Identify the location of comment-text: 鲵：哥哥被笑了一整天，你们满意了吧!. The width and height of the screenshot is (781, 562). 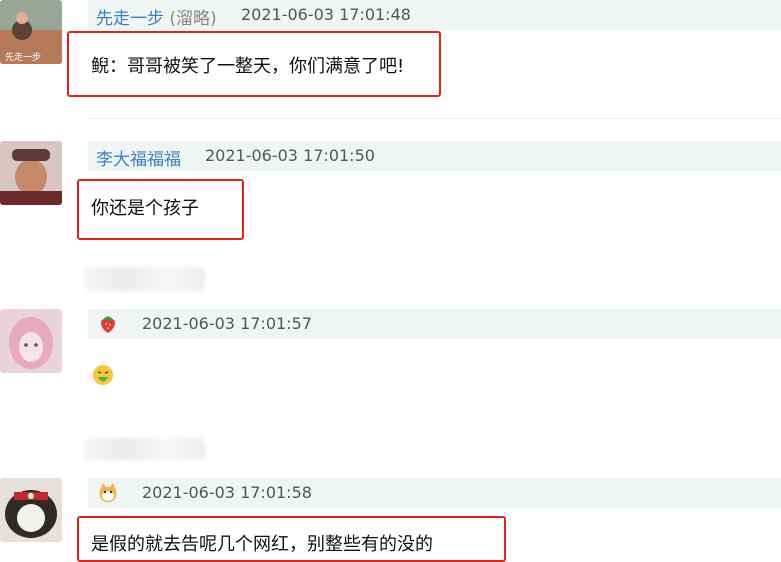
(248, 66).